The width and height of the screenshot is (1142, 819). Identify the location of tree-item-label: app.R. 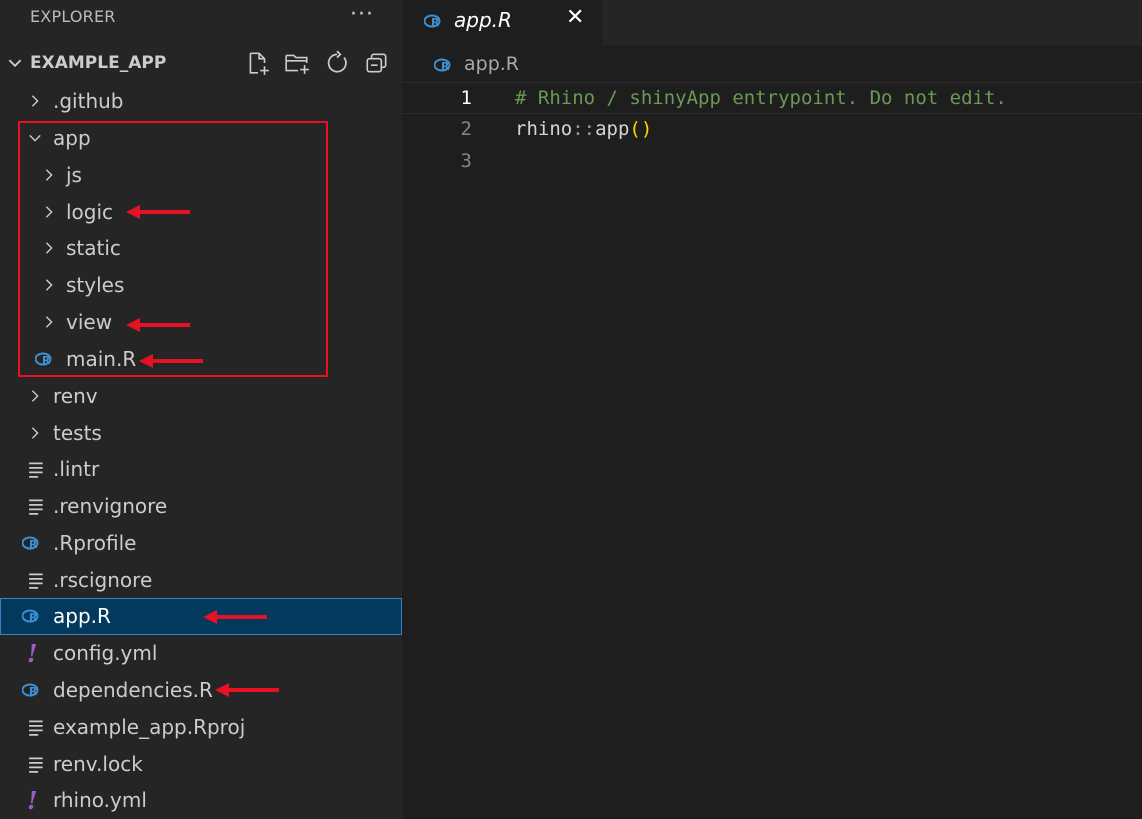
(82, 616).